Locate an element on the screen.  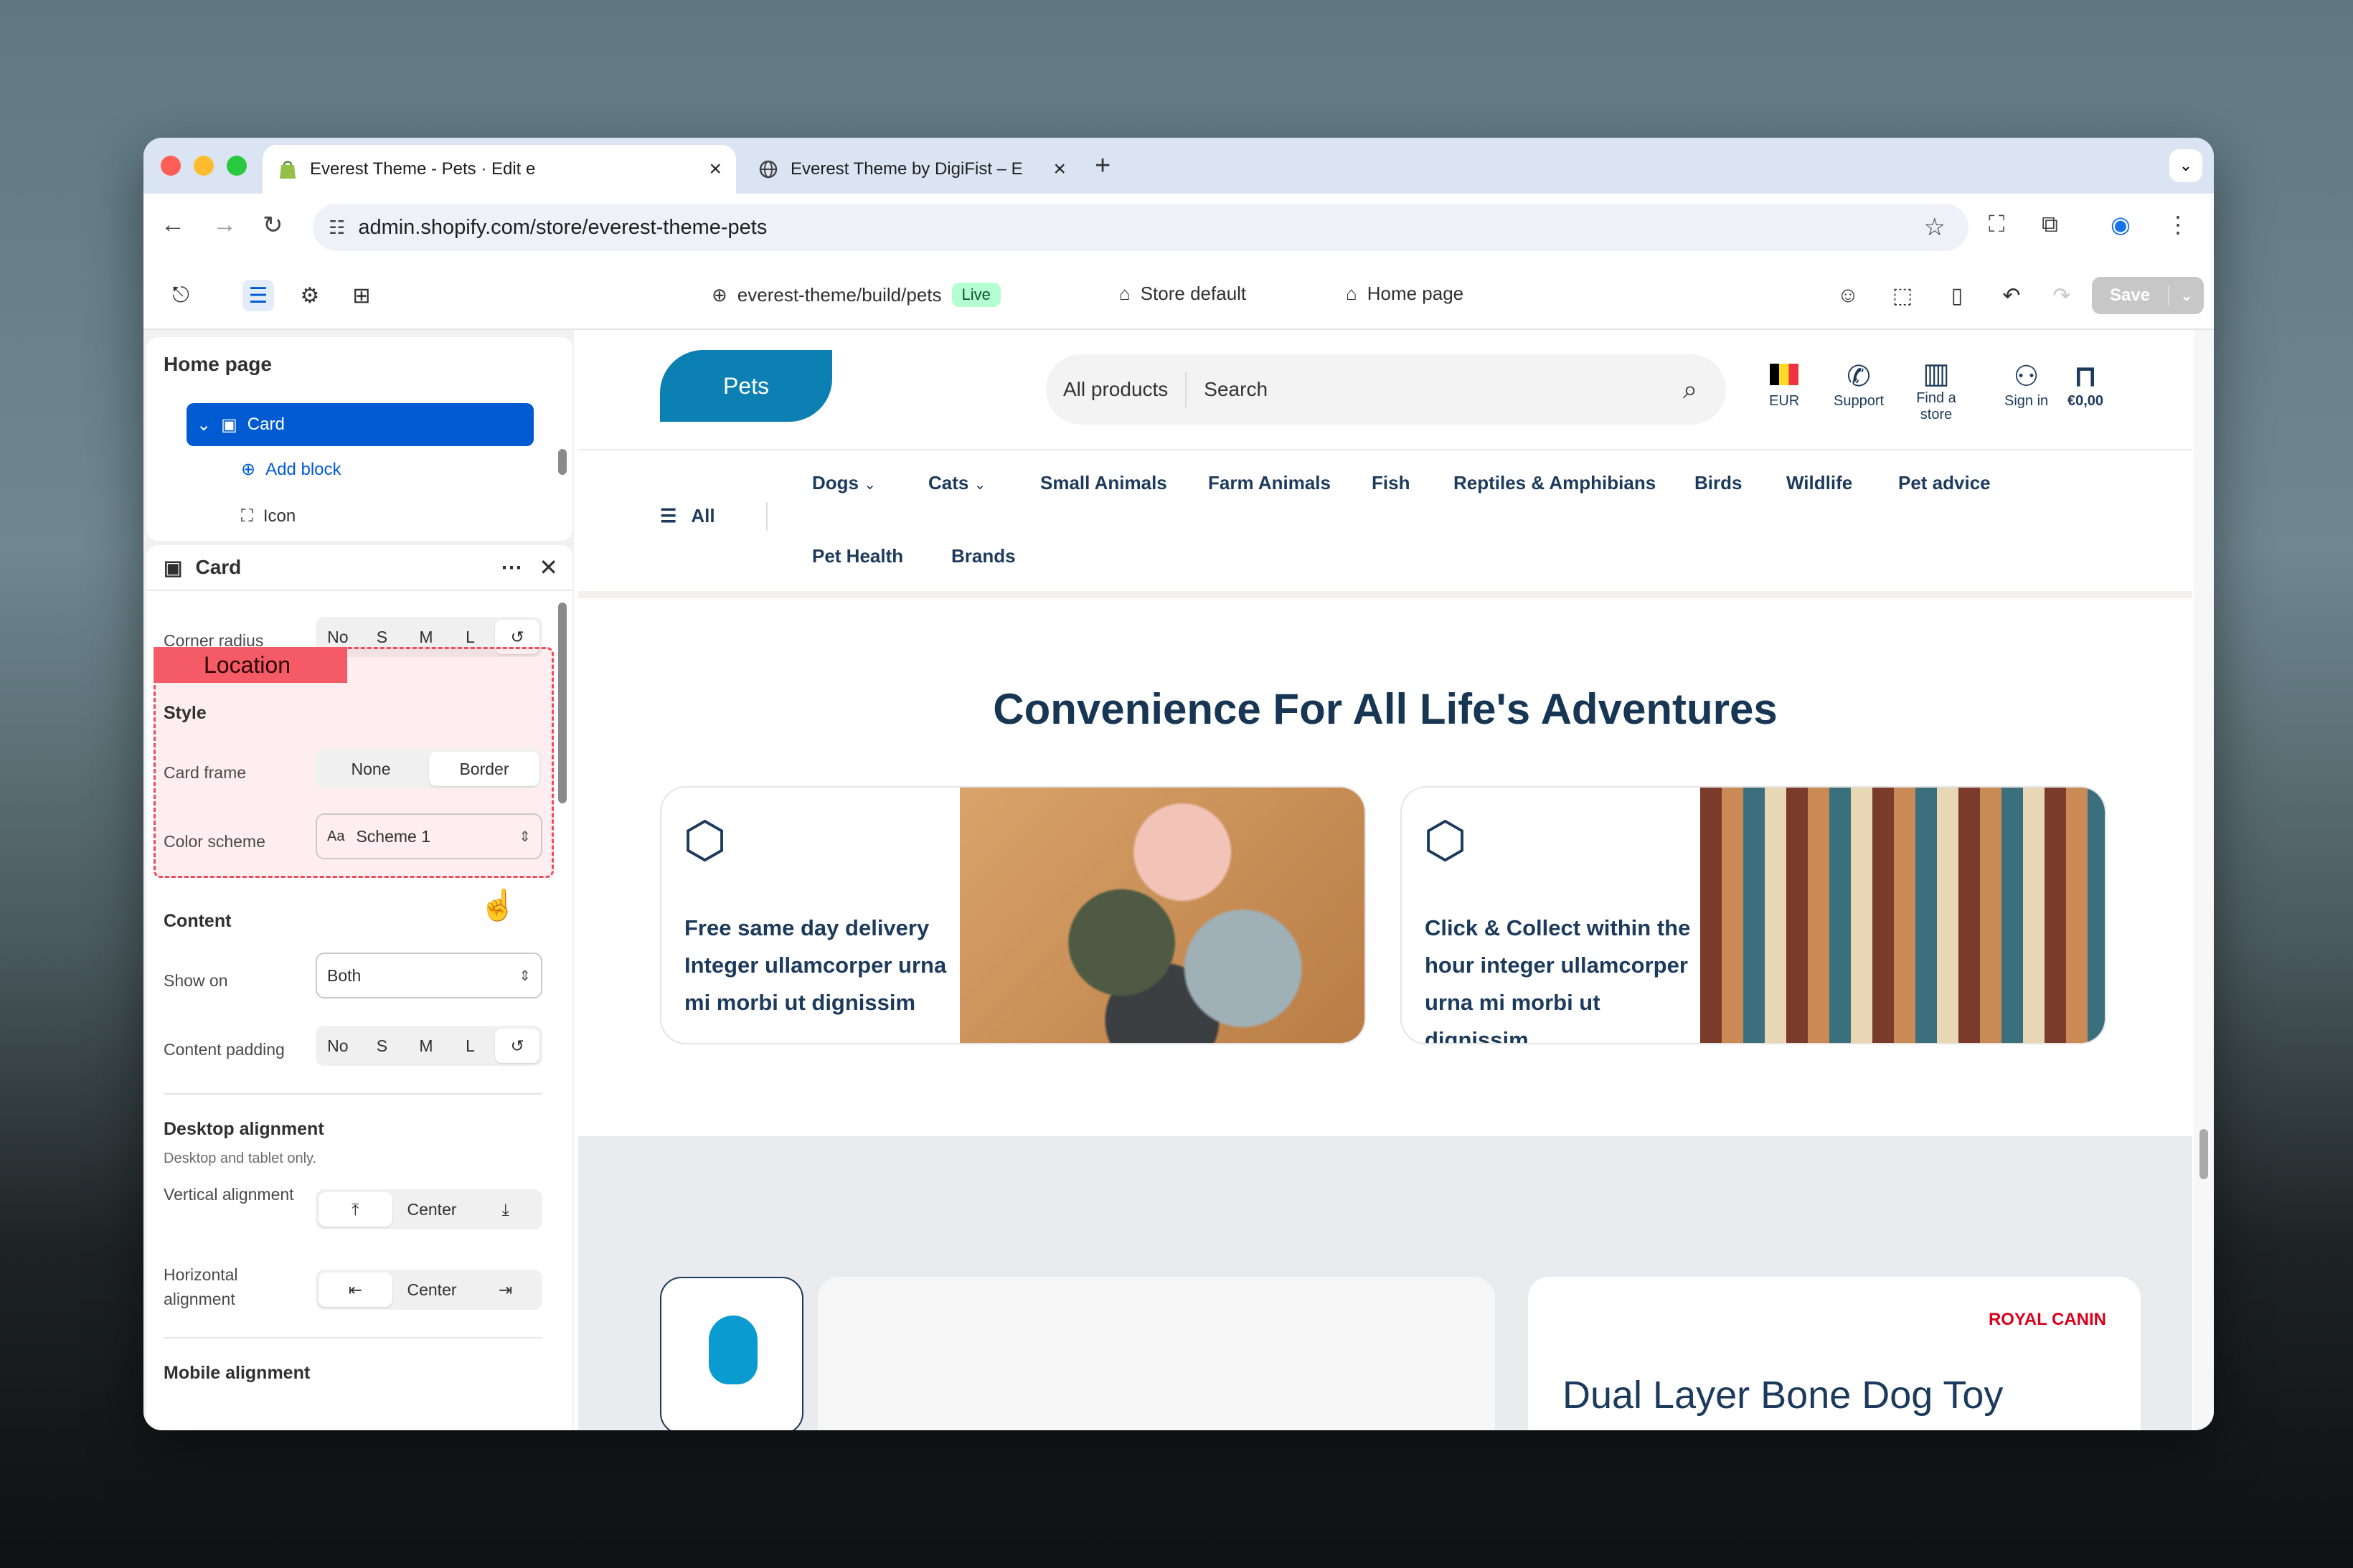
vertical-alignment-label: Vertical alignment is located at coordinates (229, 1195).